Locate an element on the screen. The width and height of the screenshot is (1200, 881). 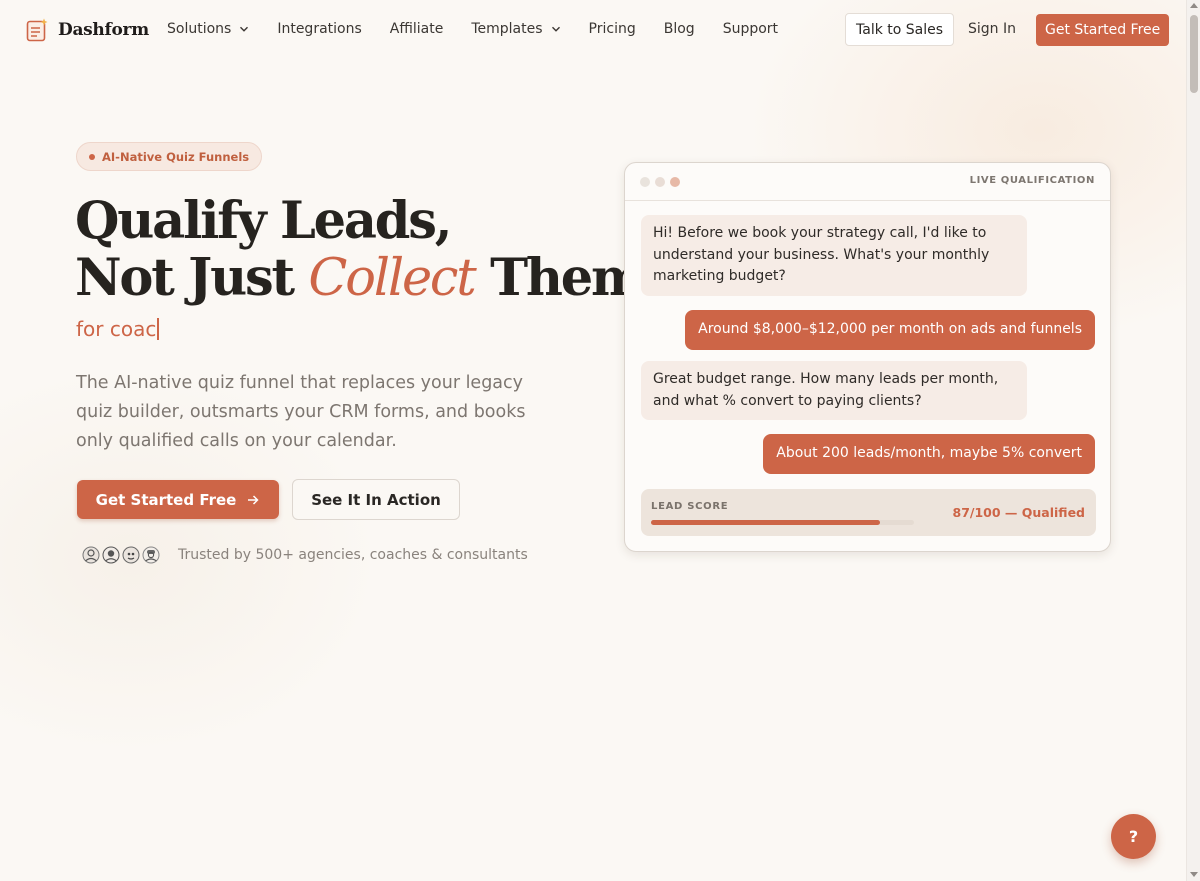
nav-item-label: Templates is located at coordinates (507, 29).